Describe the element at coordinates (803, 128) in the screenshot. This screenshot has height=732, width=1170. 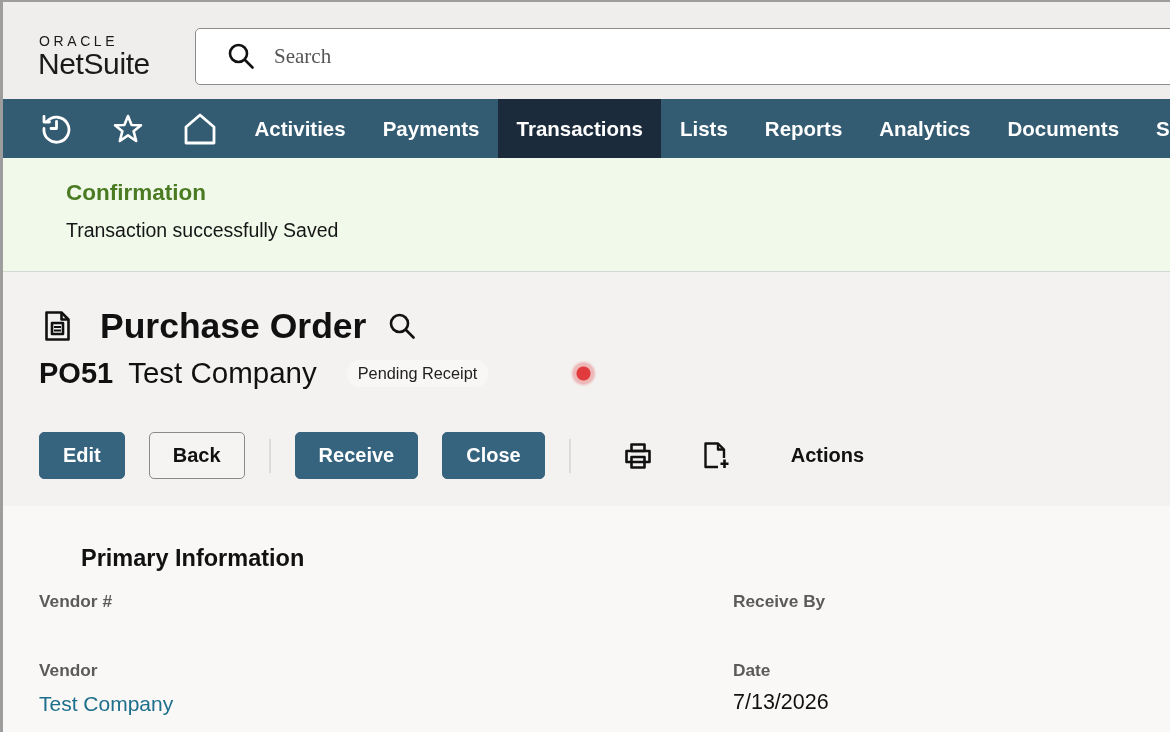
I see `nav-tab: Reports` at that location.